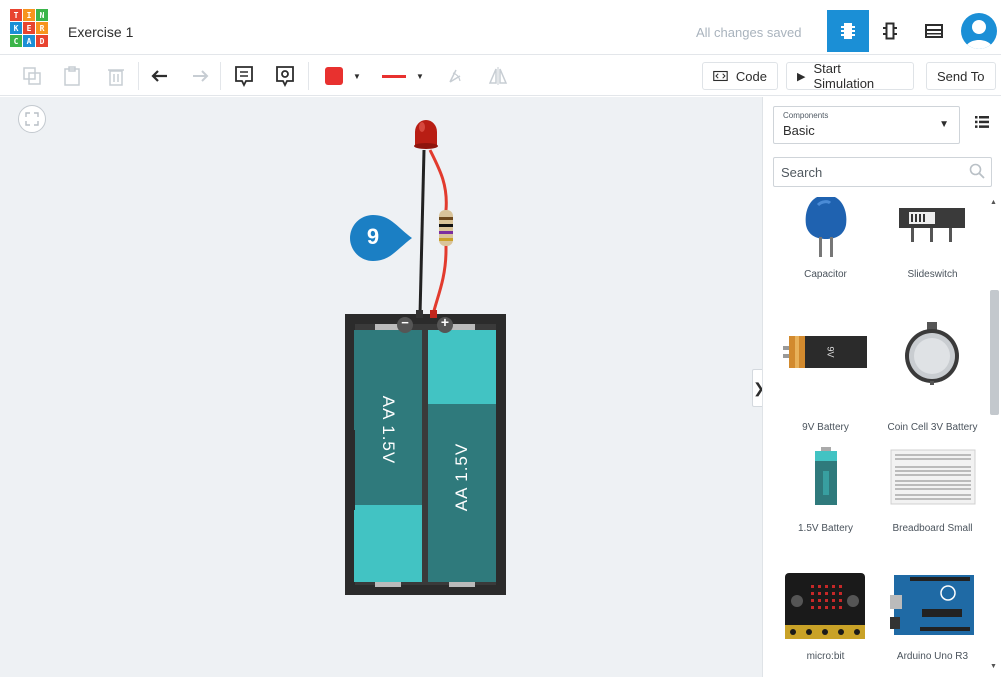 The width and height of the screenshot is (1001, 677). Describe the element at coordinates (979, 34) in the screenshot. I see `user-icon` at that location.